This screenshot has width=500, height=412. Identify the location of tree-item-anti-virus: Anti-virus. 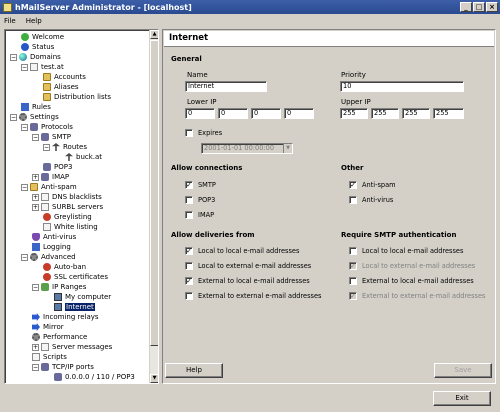
(54, 237).